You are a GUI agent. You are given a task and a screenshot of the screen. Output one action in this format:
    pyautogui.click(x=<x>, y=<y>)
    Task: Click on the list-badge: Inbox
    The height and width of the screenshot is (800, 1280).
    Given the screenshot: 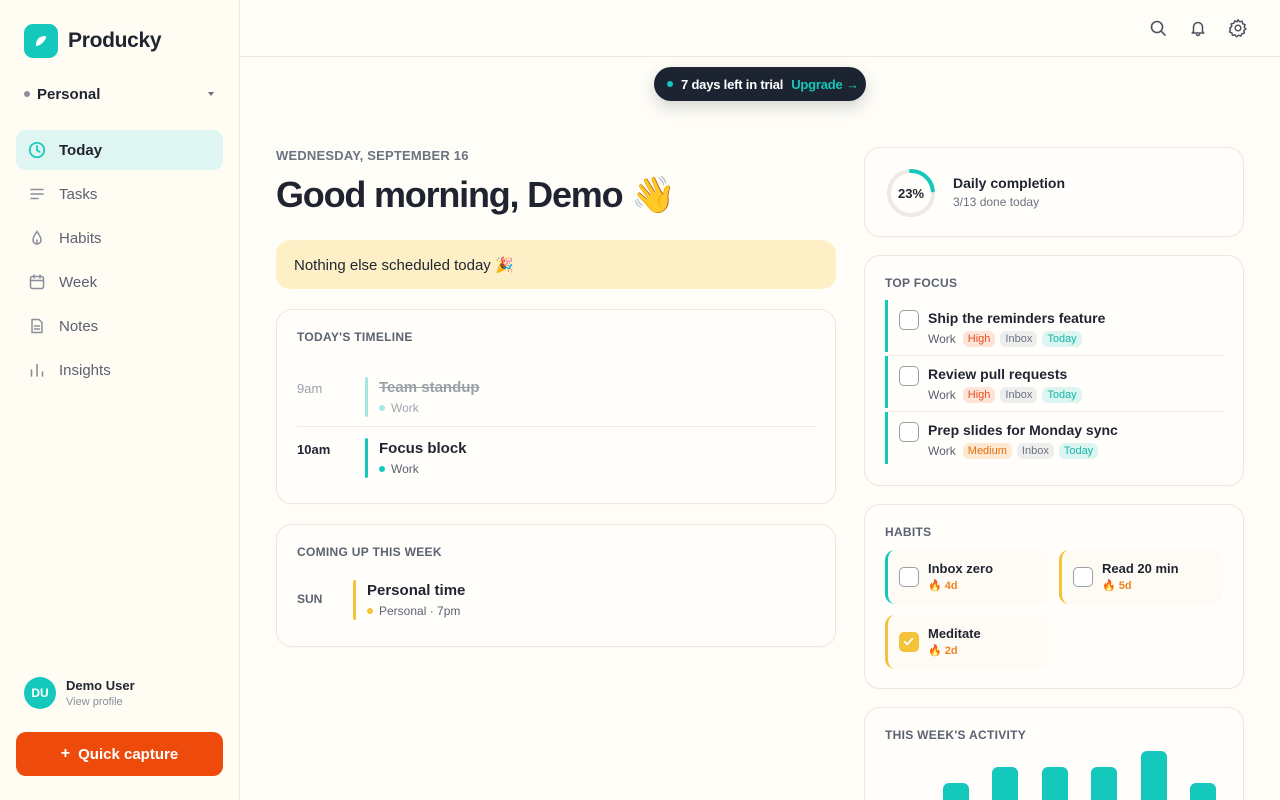 What is the action you would take?
    pyautogui.click(x=1019, y=339)
    